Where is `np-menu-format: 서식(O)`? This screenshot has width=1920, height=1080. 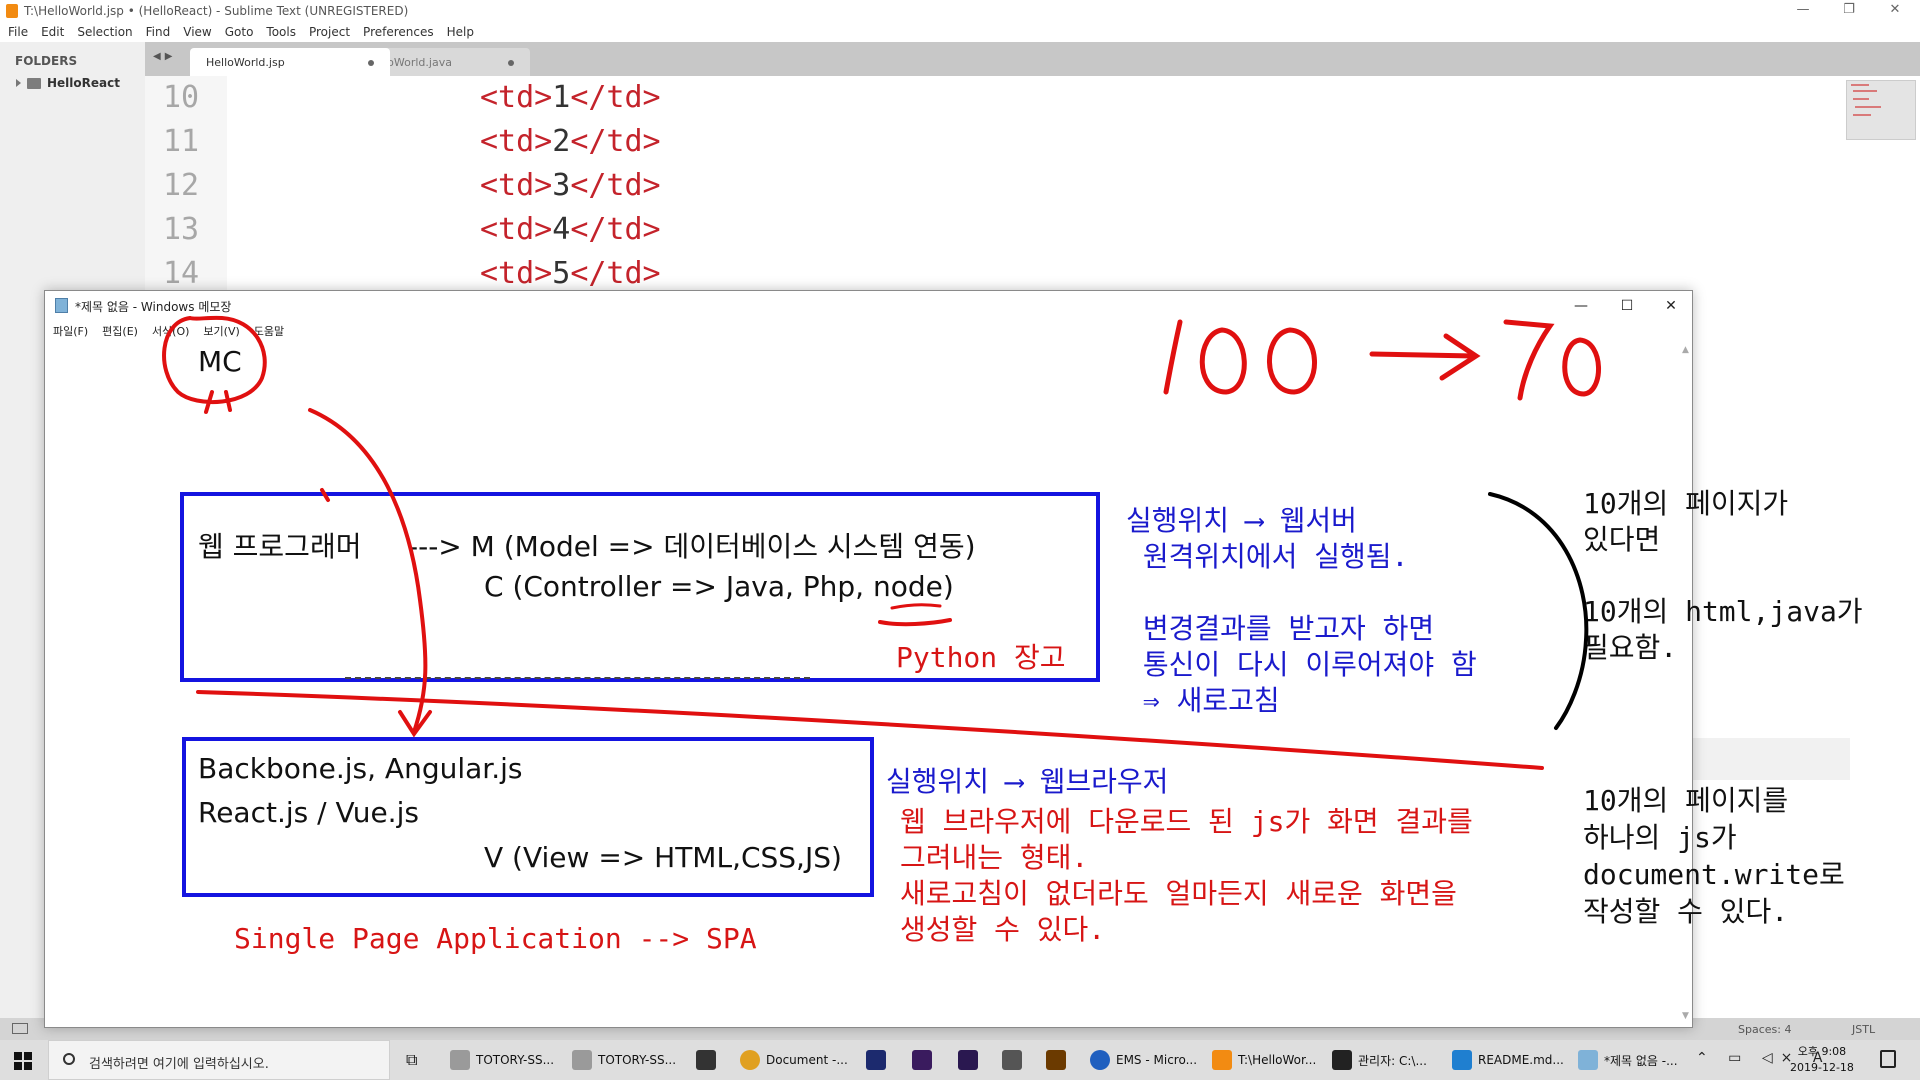
np-menu-format: 서식(O) is located at coordinates (170, 331).